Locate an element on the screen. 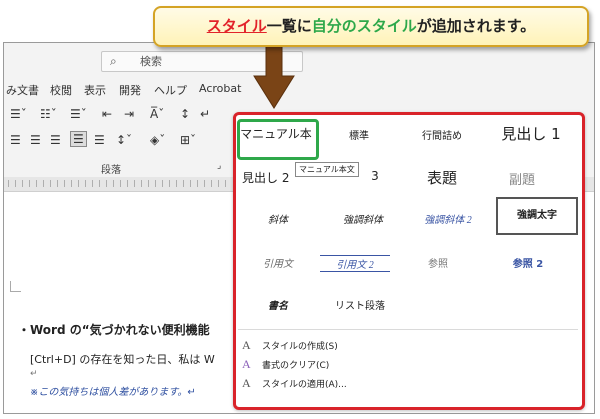 This screenshot has height=419, width=600. borders-icon: ⊞ˇ is located at coordinates (188, 140).